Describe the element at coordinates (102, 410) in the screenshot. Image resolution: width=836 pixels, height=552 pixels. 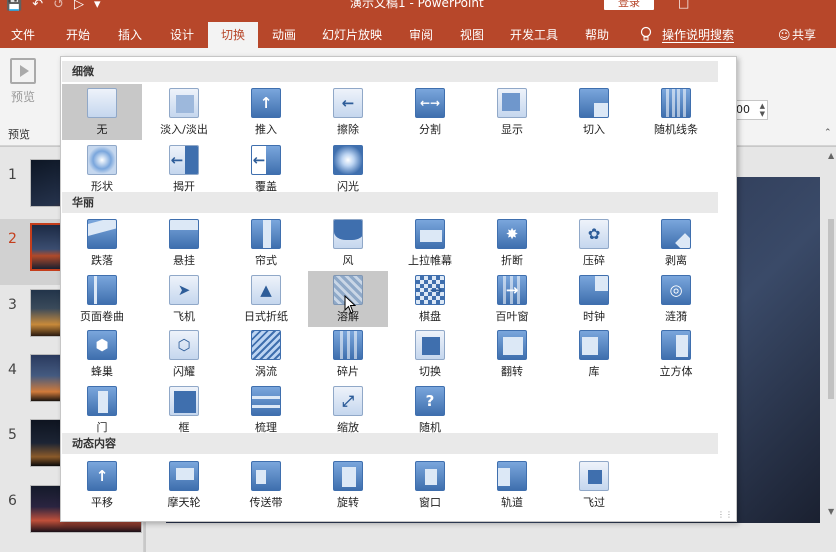
I see `transition-doors: 门` at that location.